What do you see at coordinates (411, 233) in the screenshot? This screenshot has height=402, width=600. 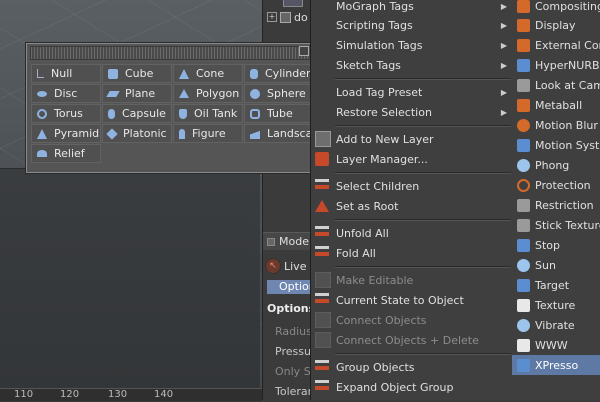 I see `menu-item-unfold-all: Unfold All` at bounding box center [411, 233].